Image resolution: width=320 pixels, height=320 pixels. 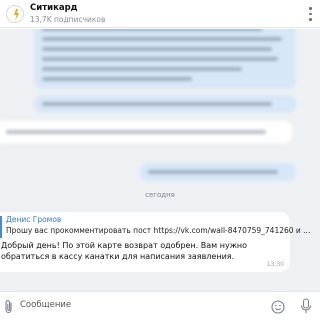 I want to click on message-input: Сообщение, so click(x=45, y=305).